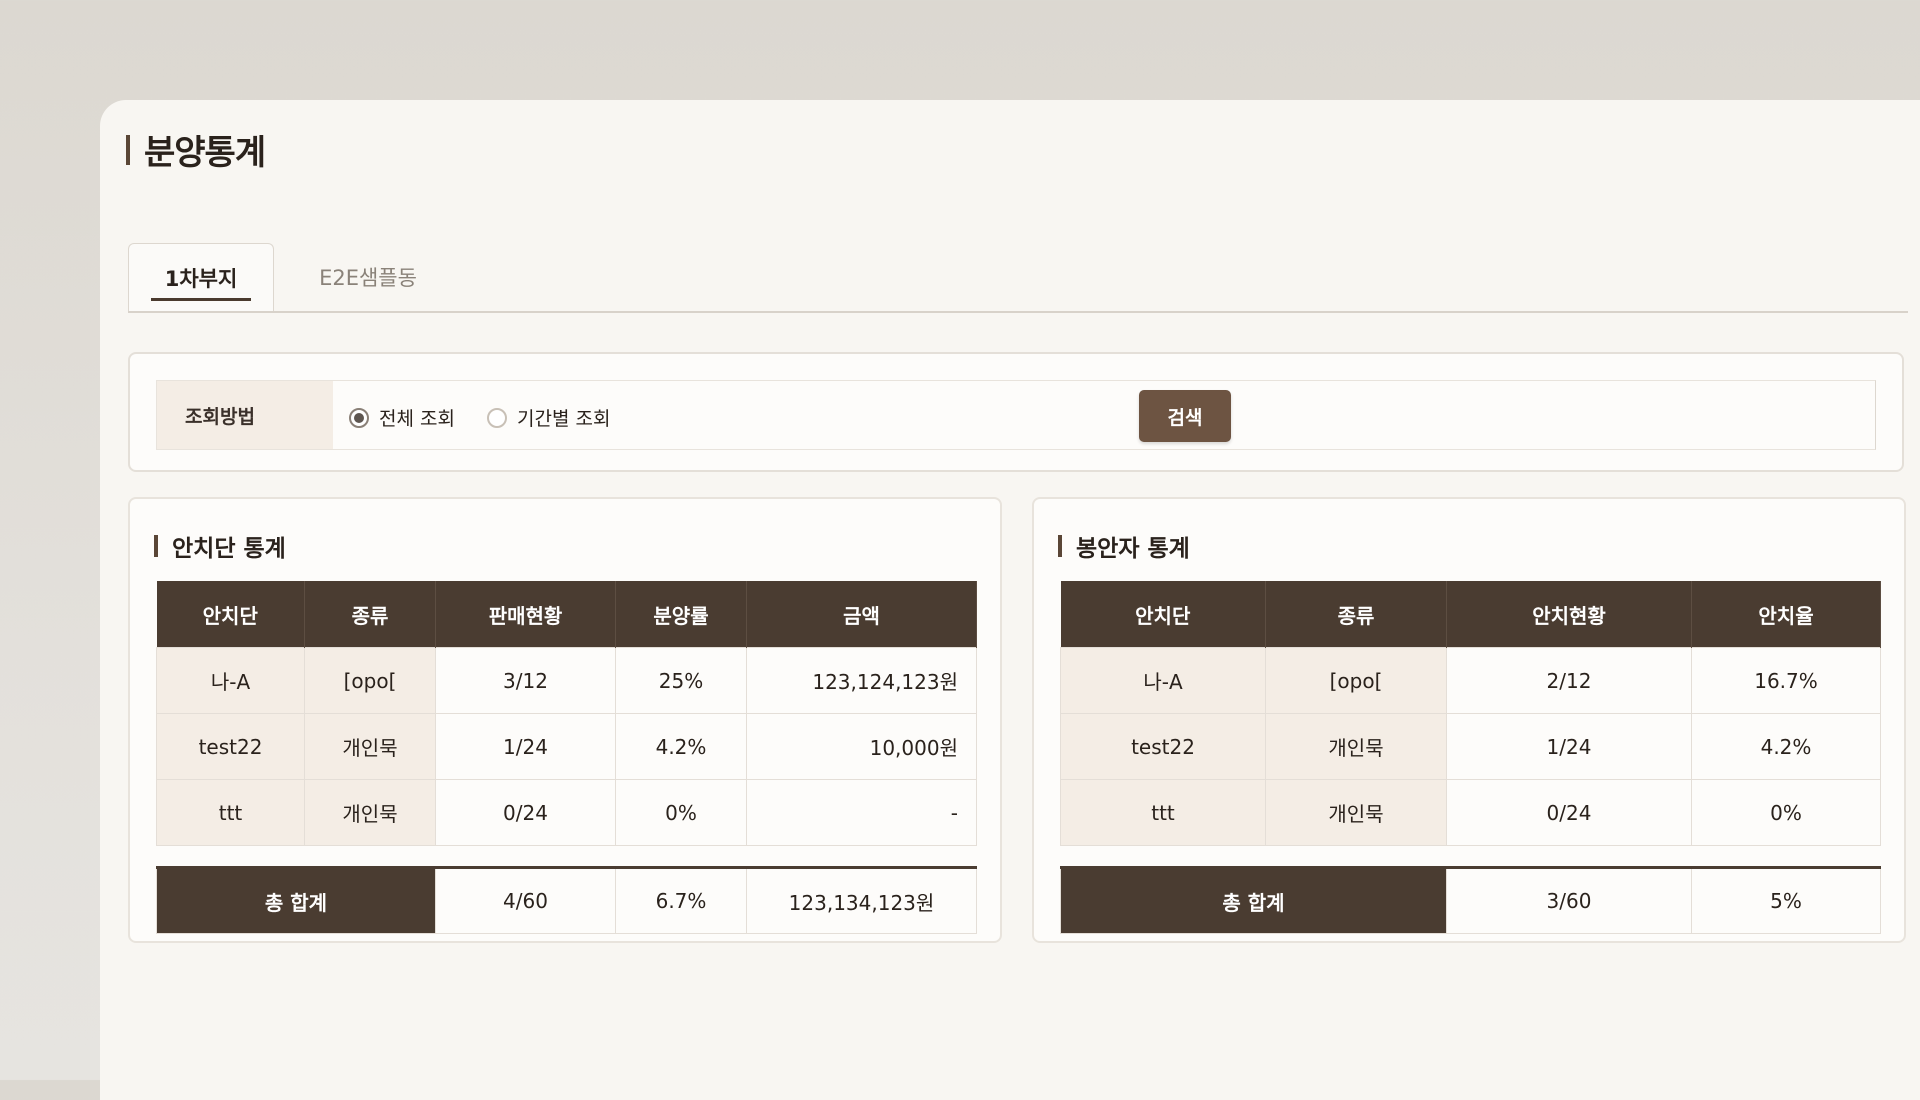 The height and width of the screenshot is (1100, 1920). Describe the element at coordinates (525, 746) in the screenshot. I see `cell-sales: 1/24` at that location.